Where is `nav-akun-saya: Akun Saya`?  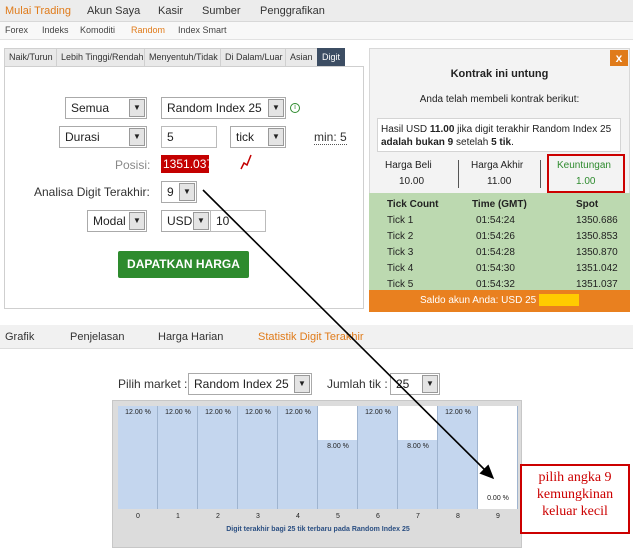 nav-akun-saya: Akun Saya is located at coordinates (113, 11).